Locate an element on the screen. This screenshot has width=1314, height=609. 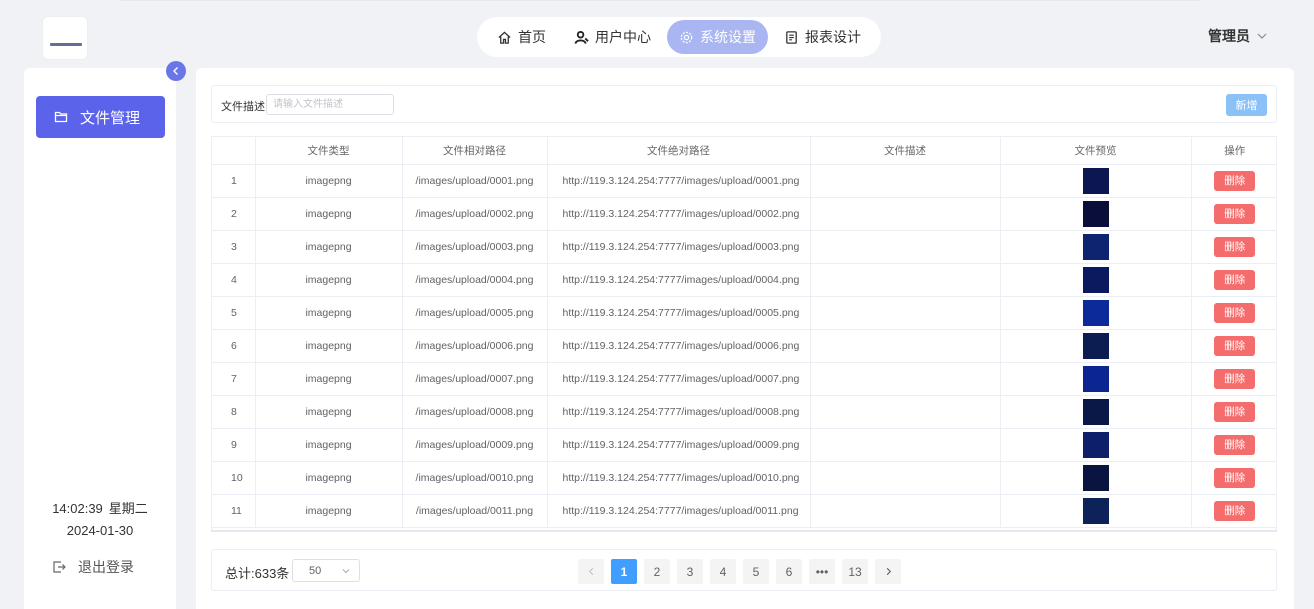
page-size-select: 50 is located at coordinates (326, 570).